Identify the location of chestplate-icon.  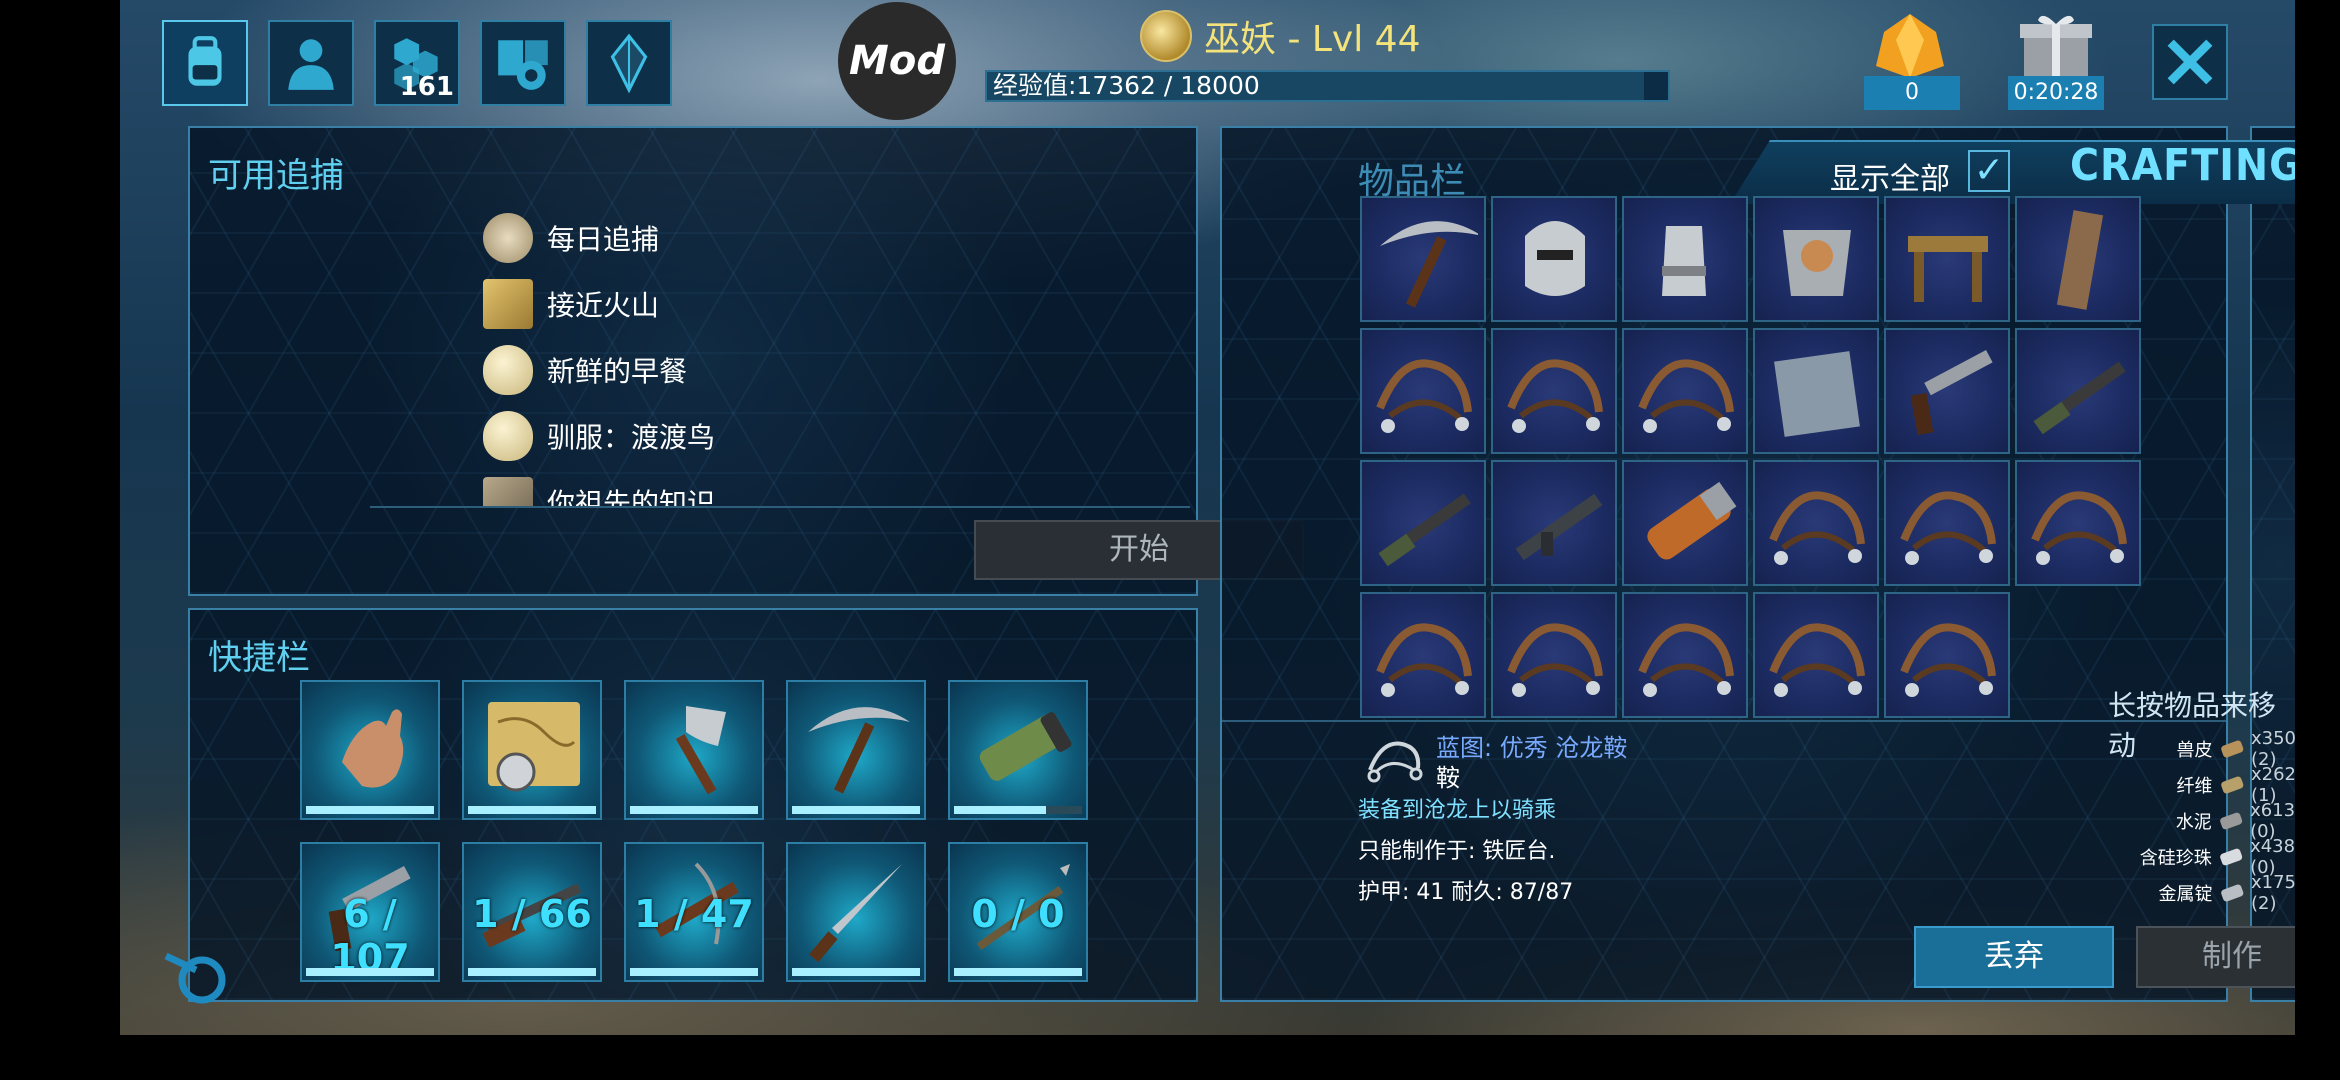
(1817, 263).